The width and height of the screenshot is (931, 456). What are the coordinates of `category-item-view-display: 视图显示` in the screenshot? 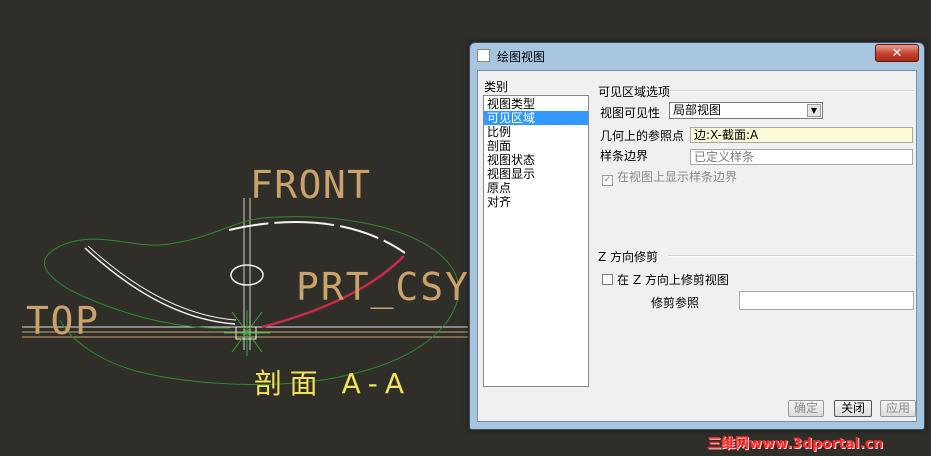 It's located at (536, 174).